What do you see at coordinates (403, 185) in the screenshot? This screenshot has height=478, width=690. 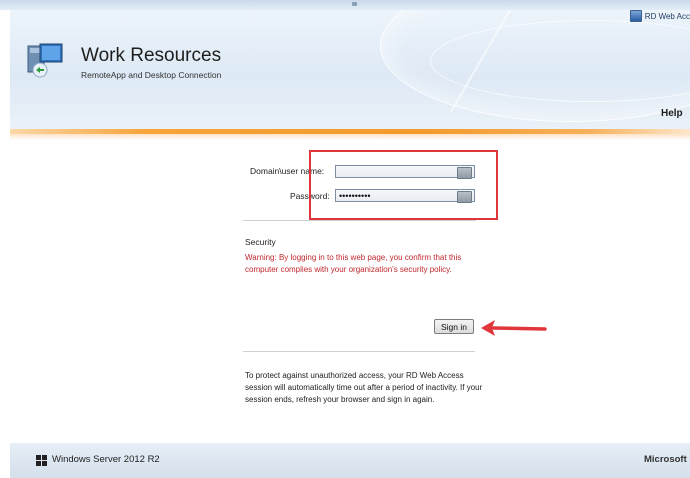 I see `credentials-highlight-box` at bounding box center [403, 185].